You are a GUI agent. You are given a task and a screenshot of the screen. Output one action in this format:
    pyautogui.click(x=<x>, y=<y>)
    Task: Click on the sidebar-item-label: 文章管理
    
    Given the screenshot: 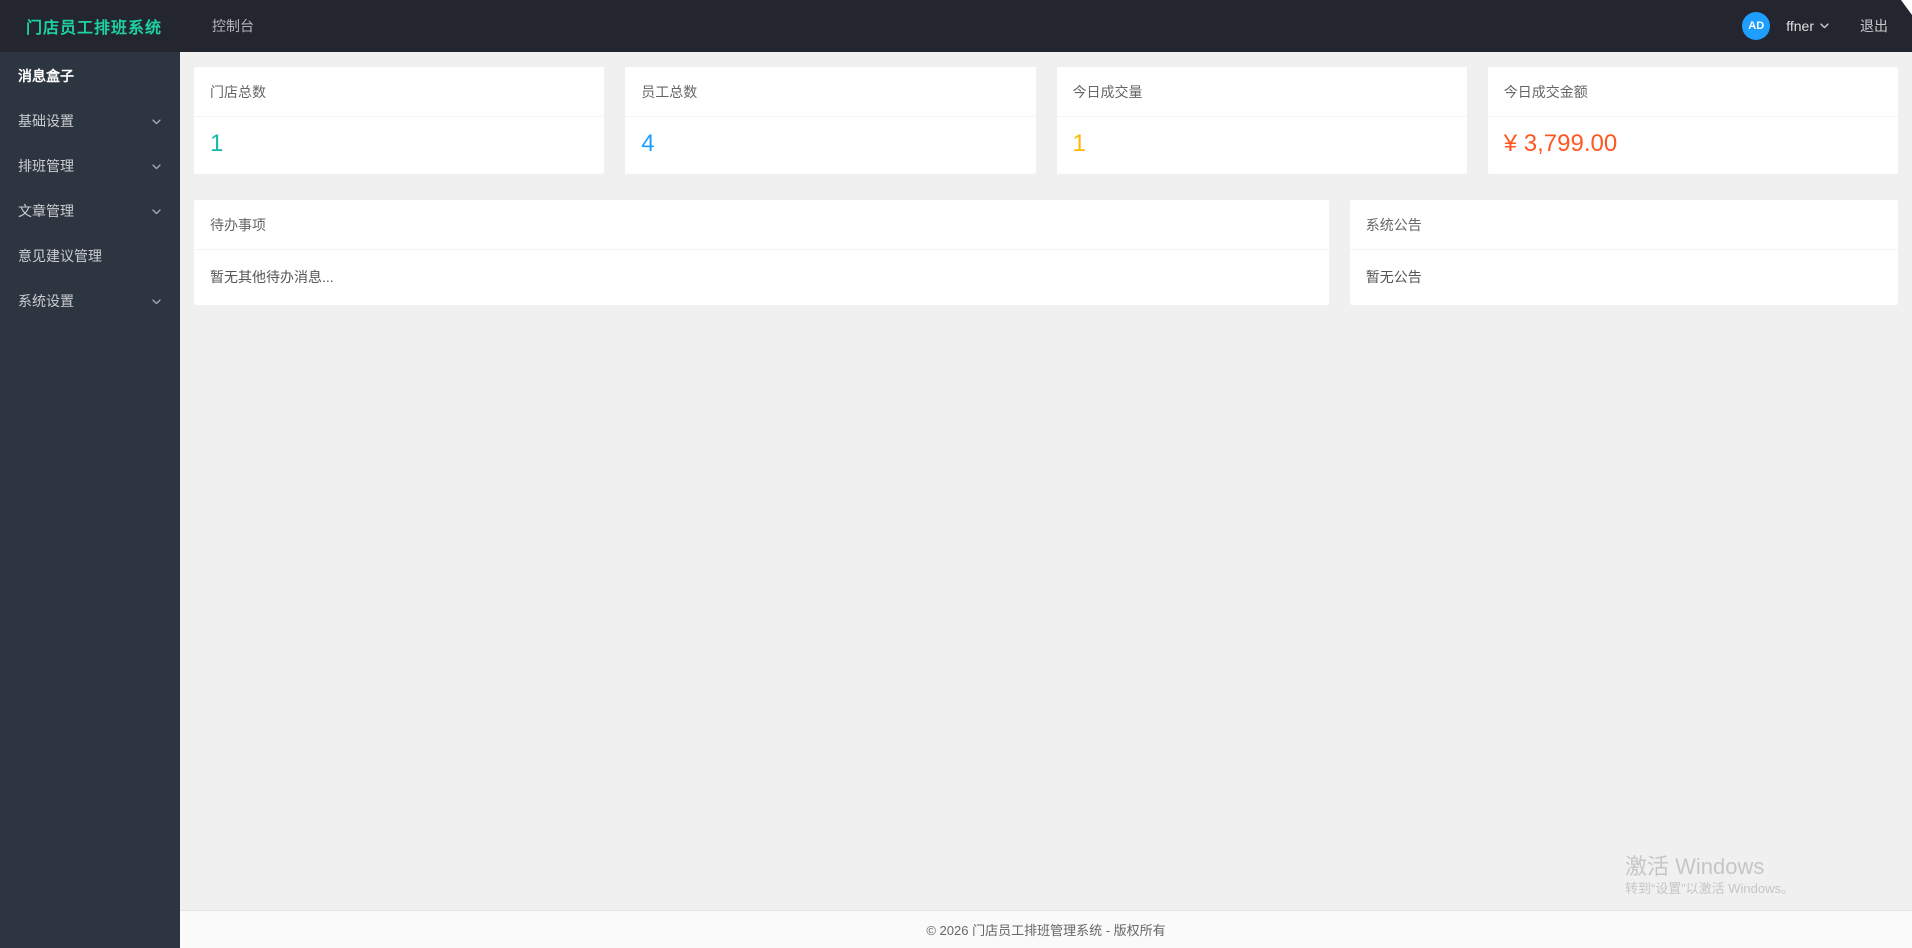 What is the action you would take?
    pyautogui.click(x=46, y=211)
    